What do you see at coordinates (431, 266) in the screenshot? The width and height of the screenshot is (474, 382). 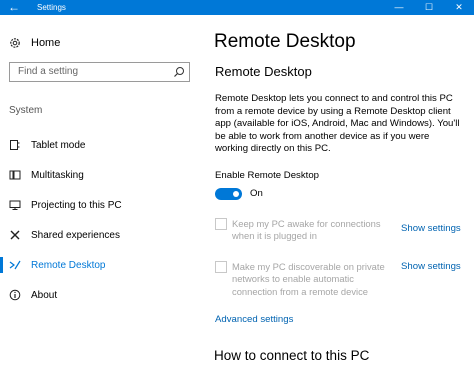 I see `show-settings-link-discoverable: Show settings` at bounding box center [431, 266].